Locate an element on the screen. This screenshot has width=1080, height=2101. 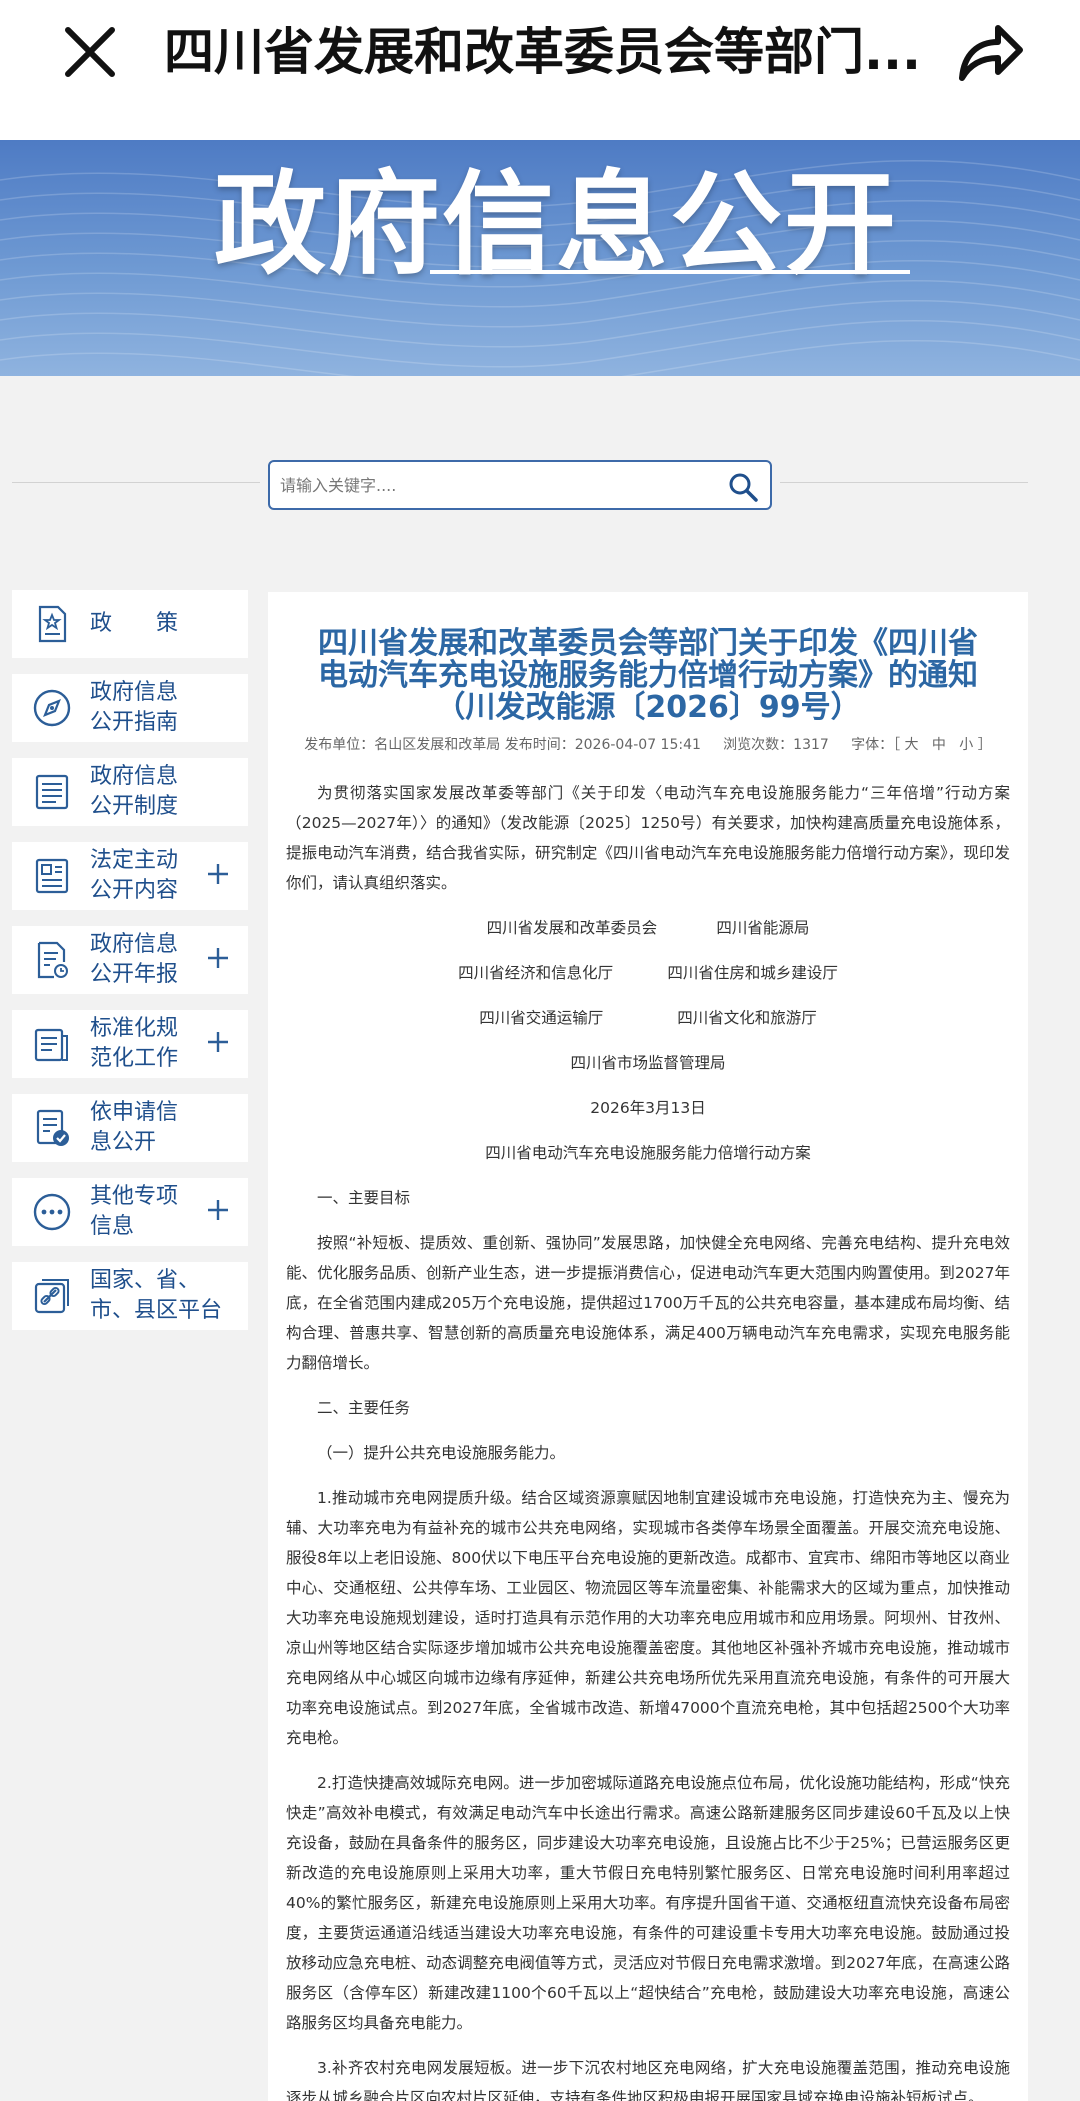
sidebar-item-label: 政府信息 公开年报 is located at coordinates (134, 959).